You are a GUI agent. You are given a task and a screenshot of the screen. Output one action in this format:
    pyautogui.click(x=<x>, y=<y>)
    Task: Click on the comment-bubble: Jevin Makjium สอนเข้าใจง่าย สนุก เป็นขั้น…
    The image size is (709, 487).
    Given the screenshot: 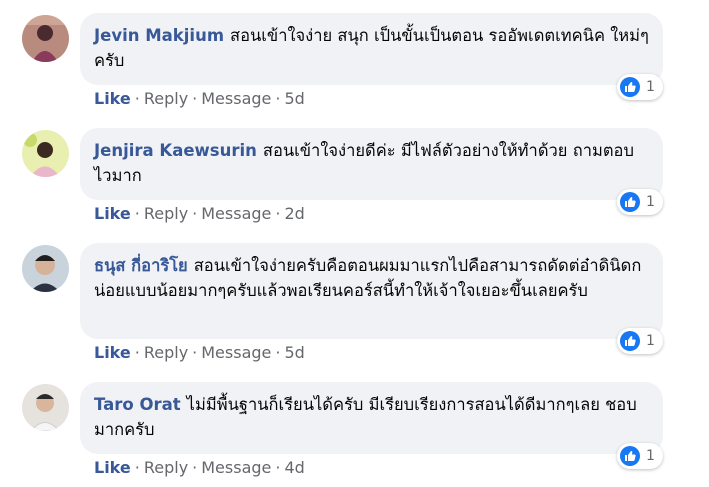 What is the action you would take?
    pyautogui.click(x=371, y=49)
    